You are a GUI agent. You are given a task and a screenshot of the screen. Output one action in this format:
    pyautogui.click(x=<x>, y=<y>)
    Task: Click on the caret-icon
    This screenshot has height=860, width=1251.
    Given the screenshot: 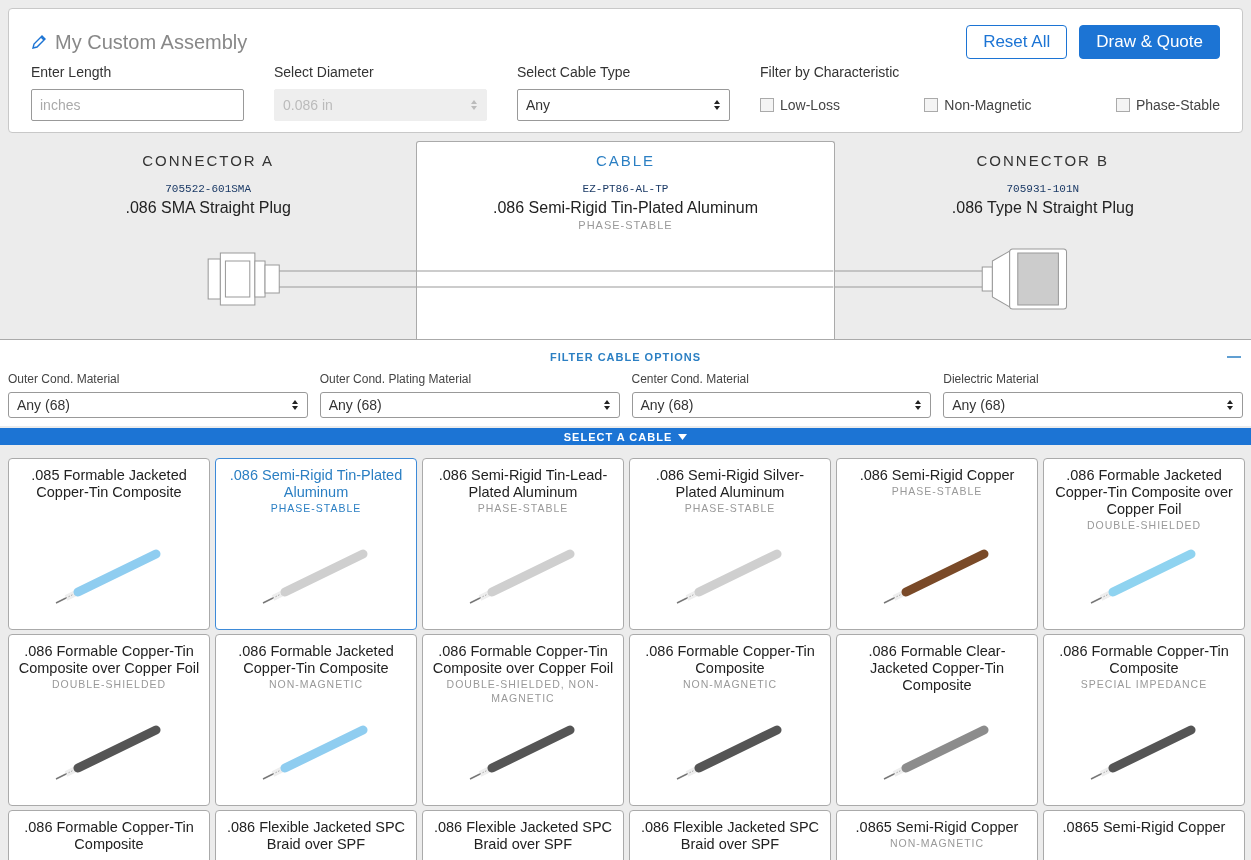 What is the action you would take?
    pyautogui.click(x=683, y=436)
    